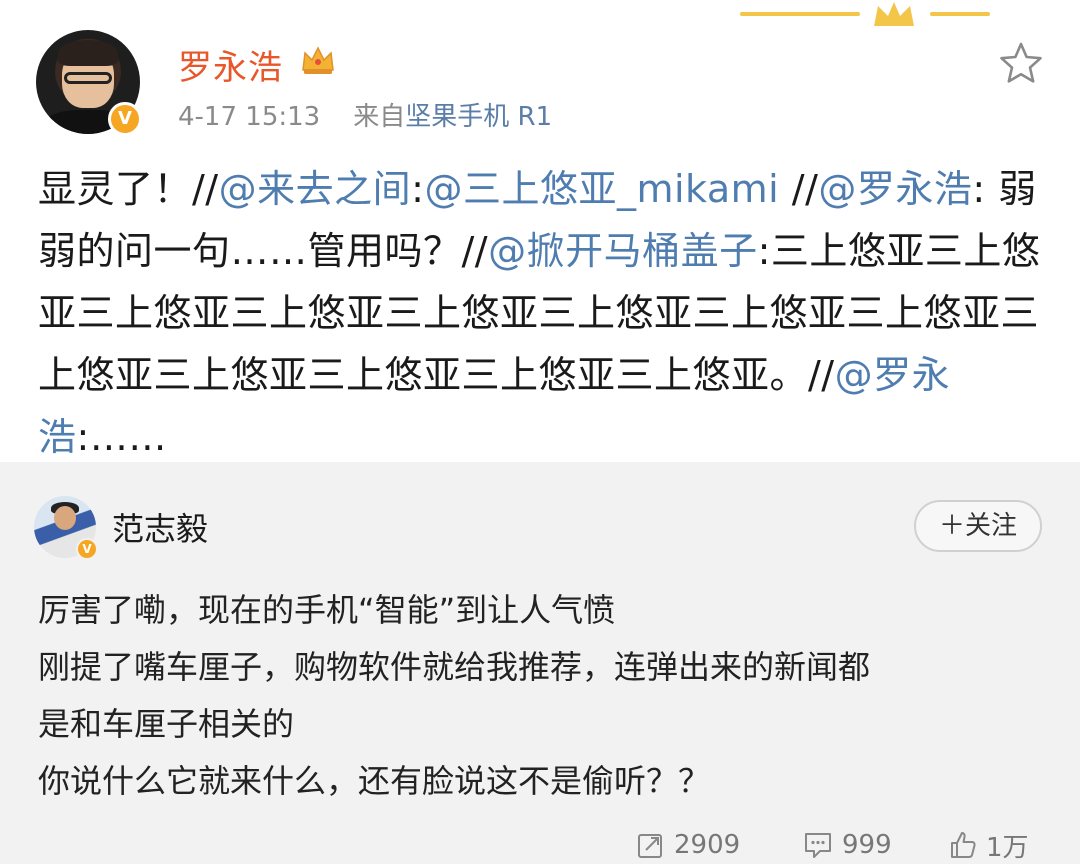  What do you see at coordinates (1021, 63) in the screenshot?
I see `star-icon` at bounding box center [1021, 63].